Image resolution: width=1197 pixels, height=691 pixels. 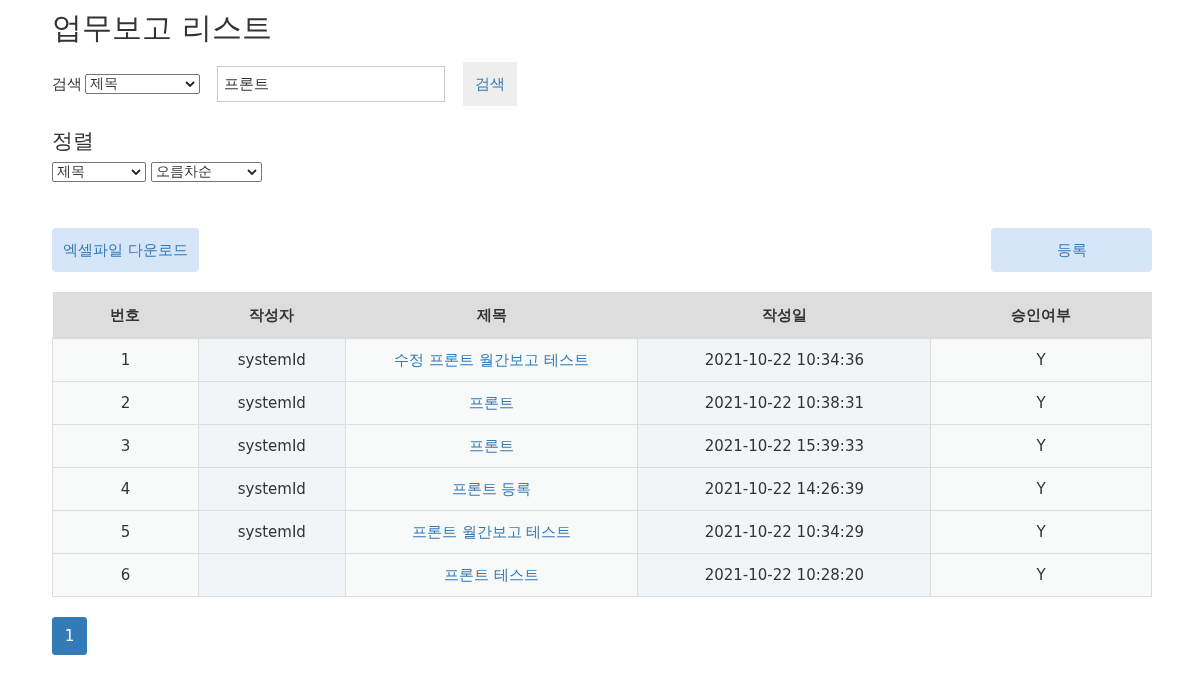 What do you see at coordinates (1071, 250) in the screenshot?
I see `register-button: 등록` at bounding box center [1071, 250].